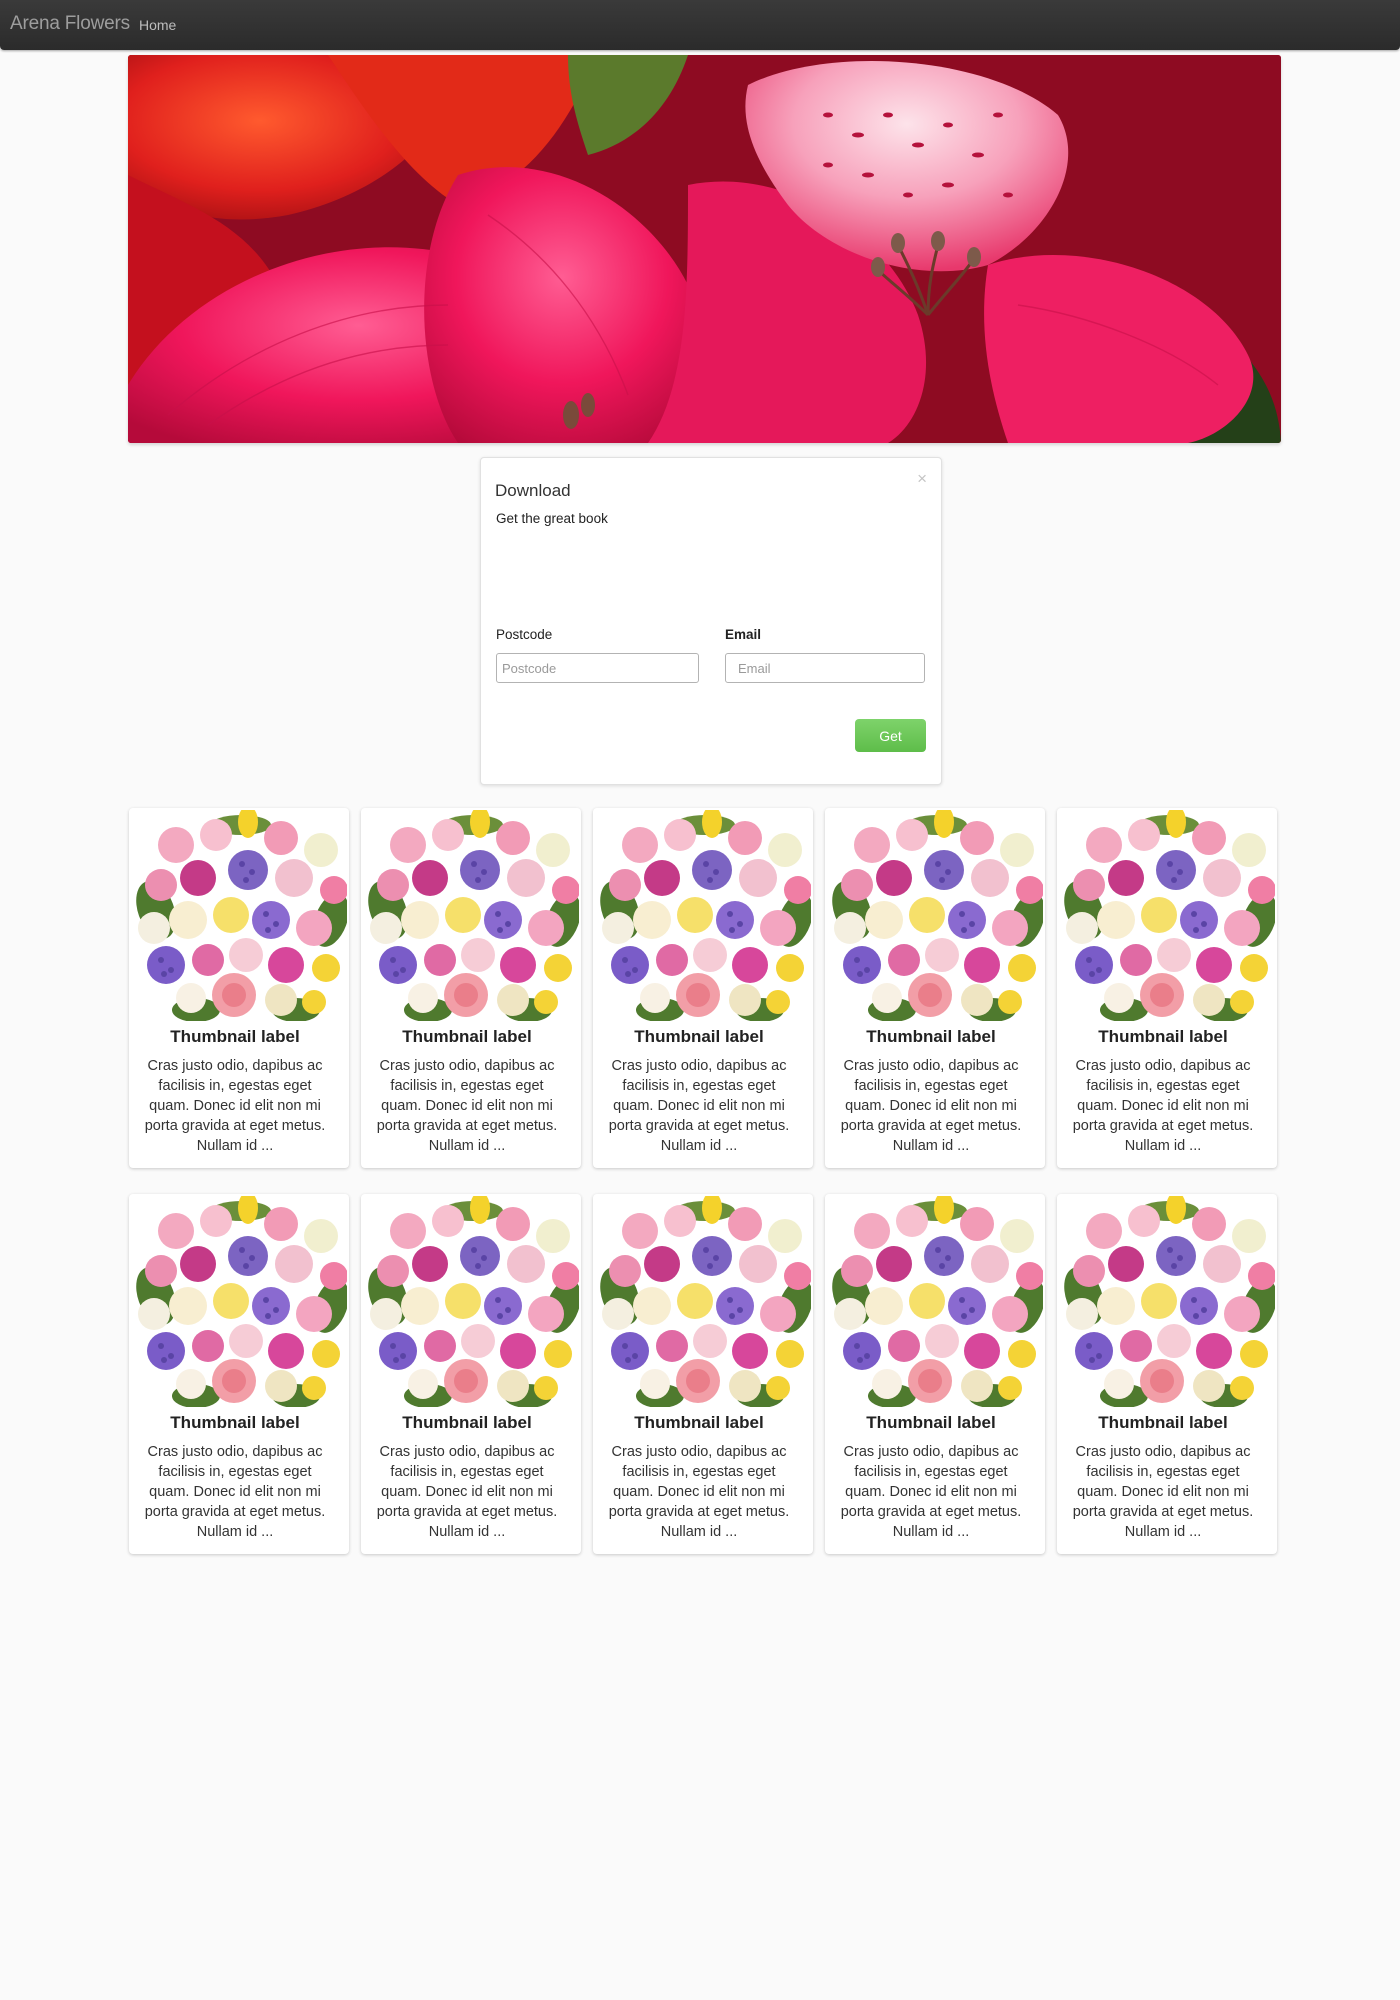  I want to click on email-label: Email, so click(743, 634).